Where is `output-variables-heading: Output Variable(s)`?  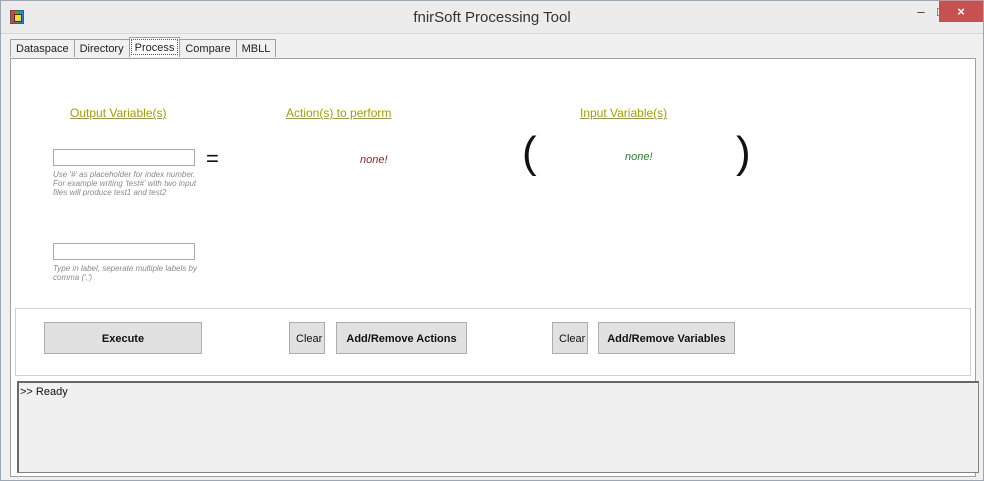
output-variables-heading: Output Variable(s) is located at coordinates (118, 113).